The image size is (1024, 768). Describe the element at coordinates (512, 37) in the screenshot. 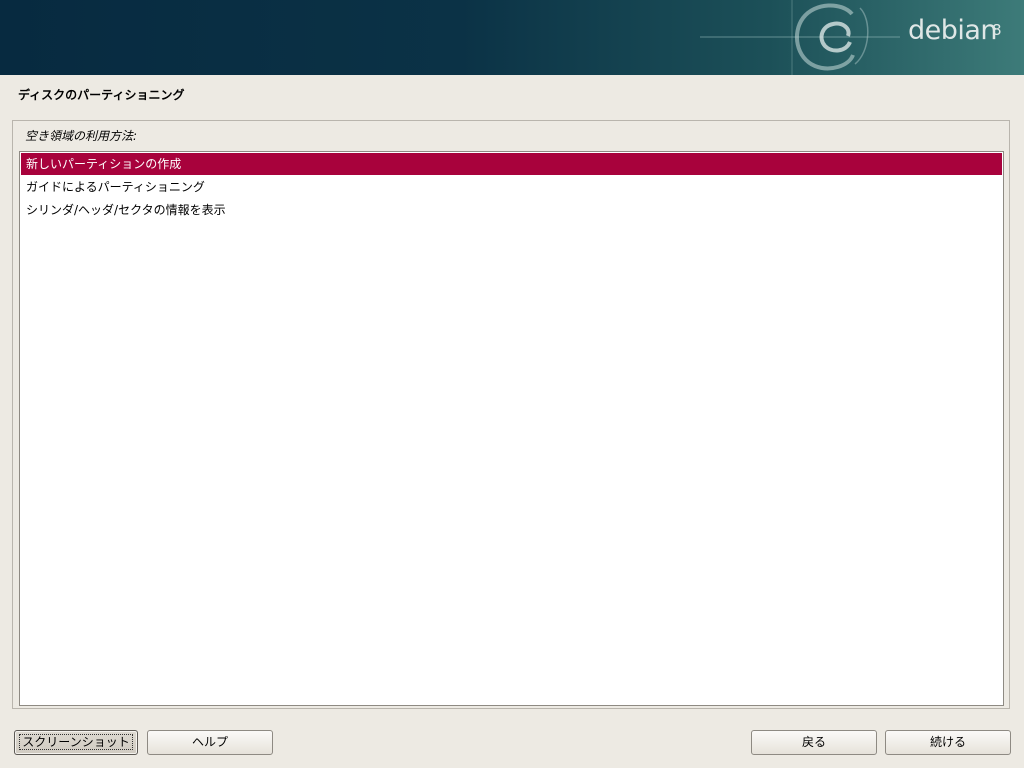

I see `debian-banner: debian 8` at that location.